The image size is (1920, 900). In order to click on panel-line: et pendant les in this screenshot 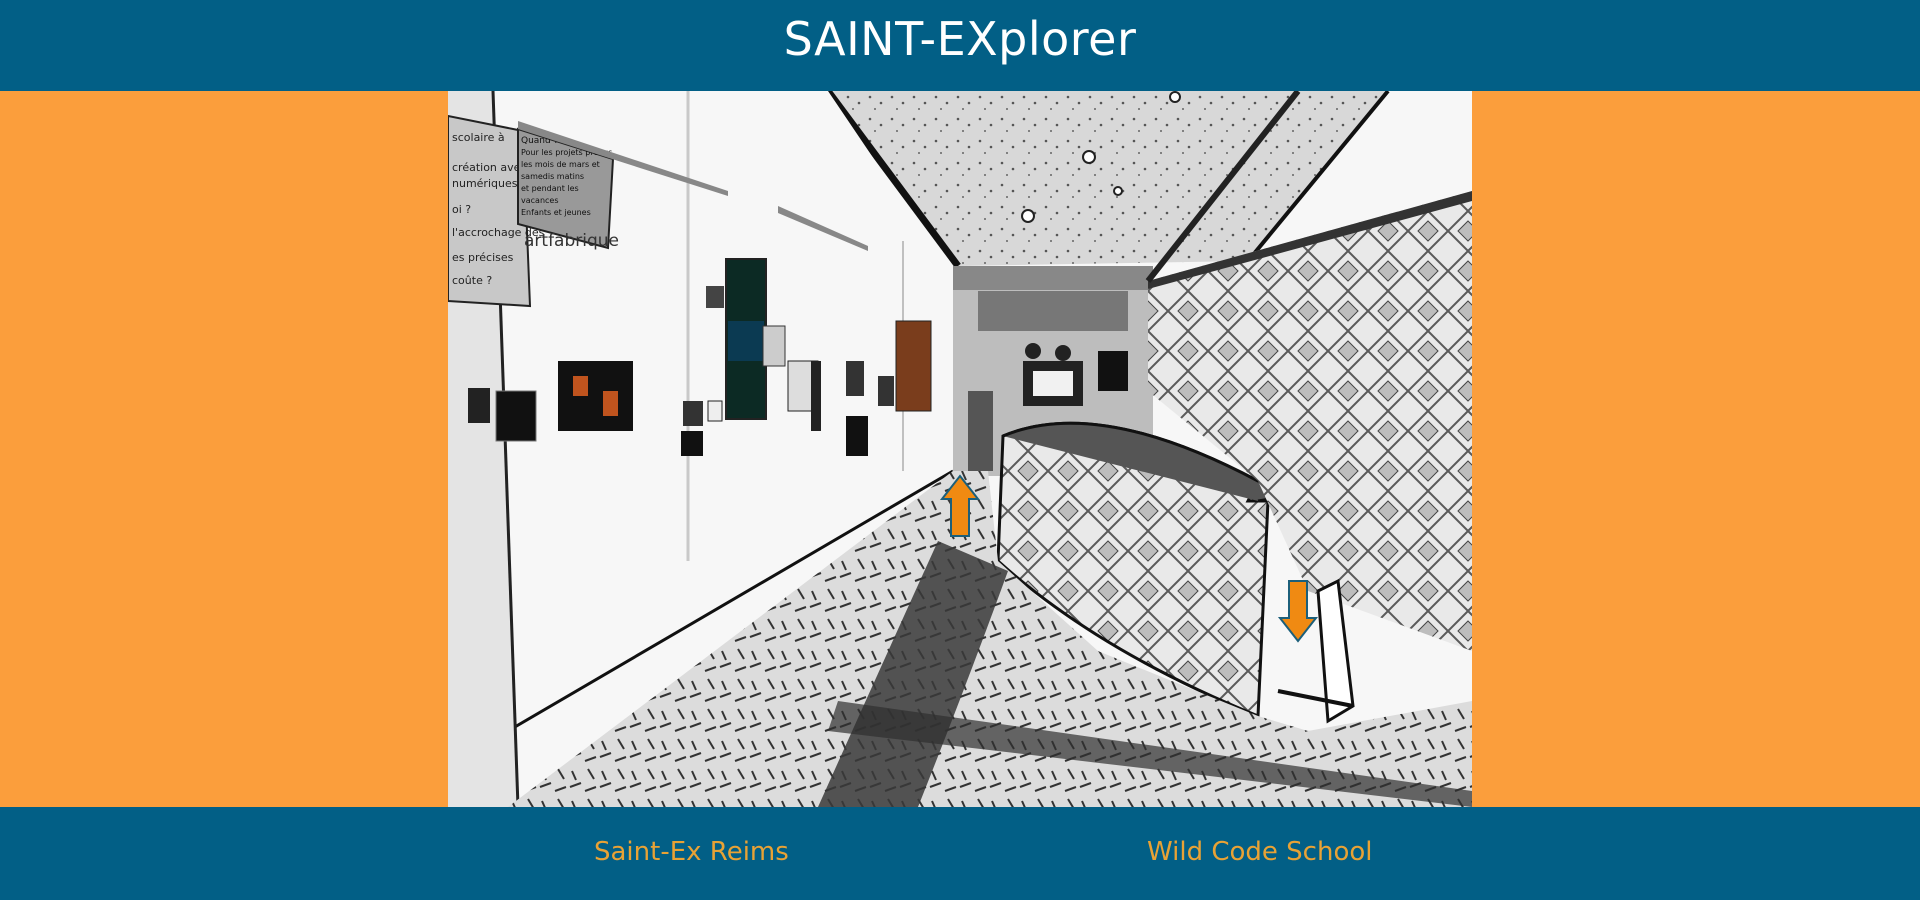, I will do `click(550, 188)`.